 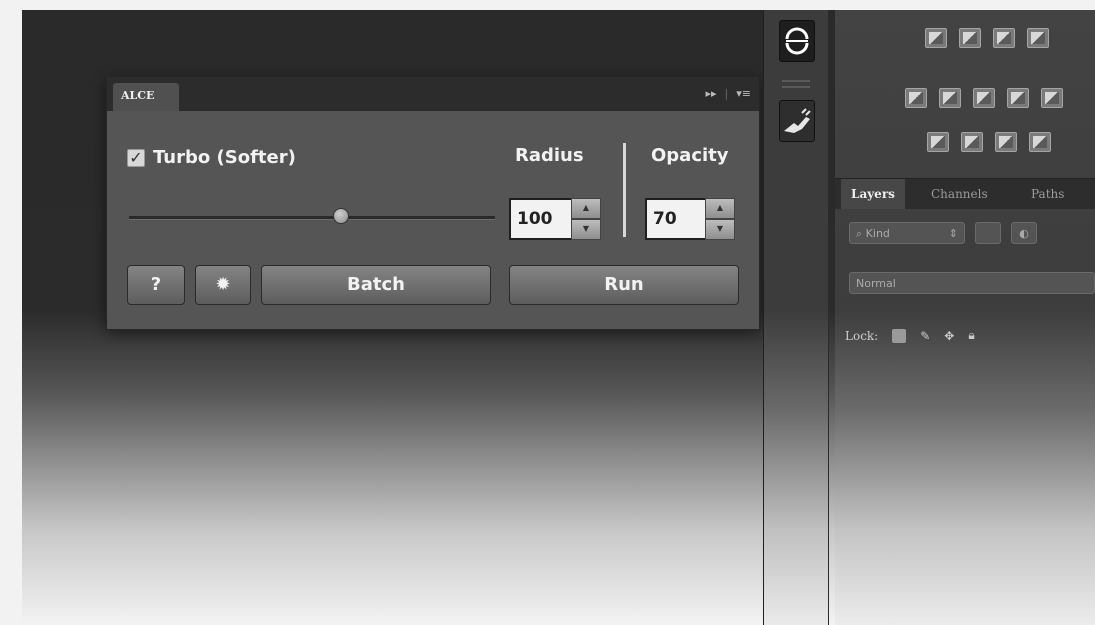 What do you see at coordinates (720, 229) in the screenshot?
I see `opacity-decrement-button: ▼` at bounding box center [720, 229].